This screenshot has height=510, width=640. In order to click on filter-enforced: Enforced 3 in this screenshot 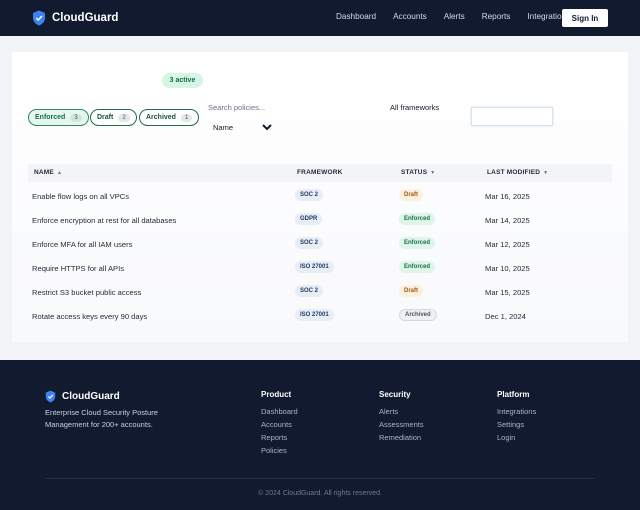, I will do `click(58, 117)`.